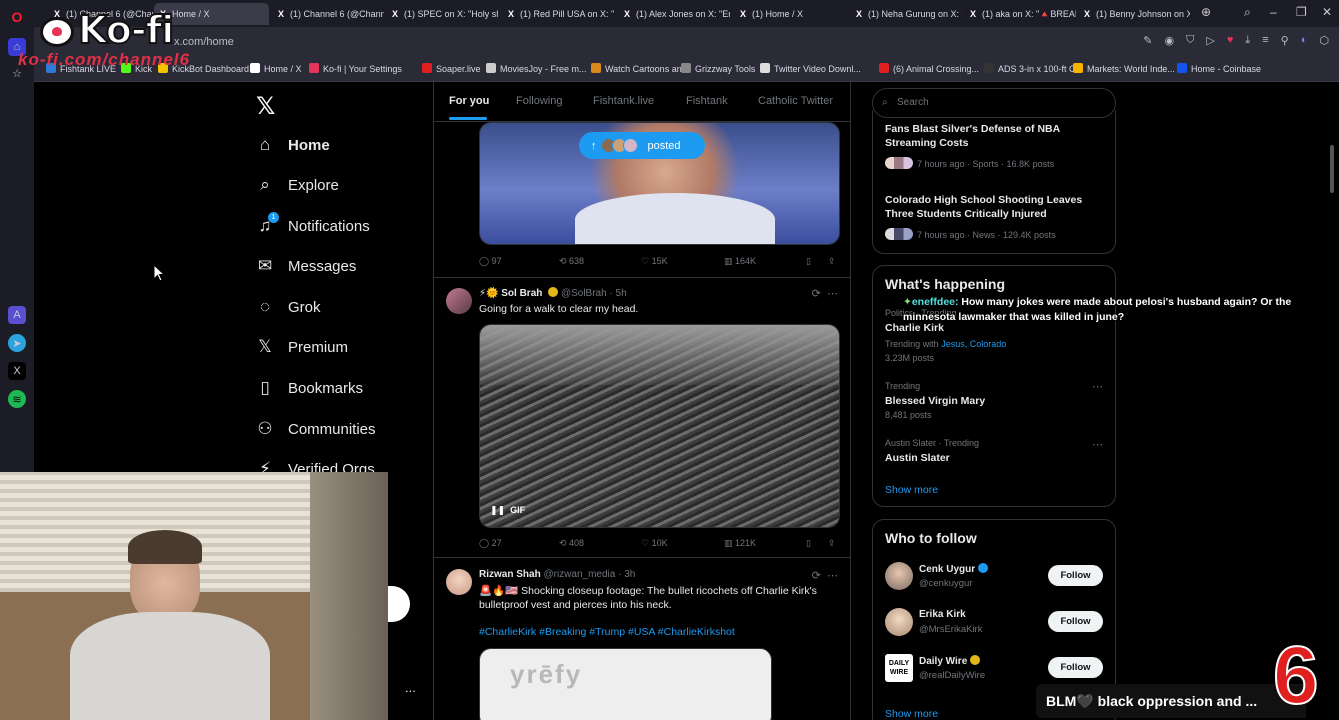 The height and width of the screenshot is (720, 1339). Describe the element at coordinates (355, 68) in the screenshot. I see `bookmark-item: Ko-fi | Your Settings` at that location.